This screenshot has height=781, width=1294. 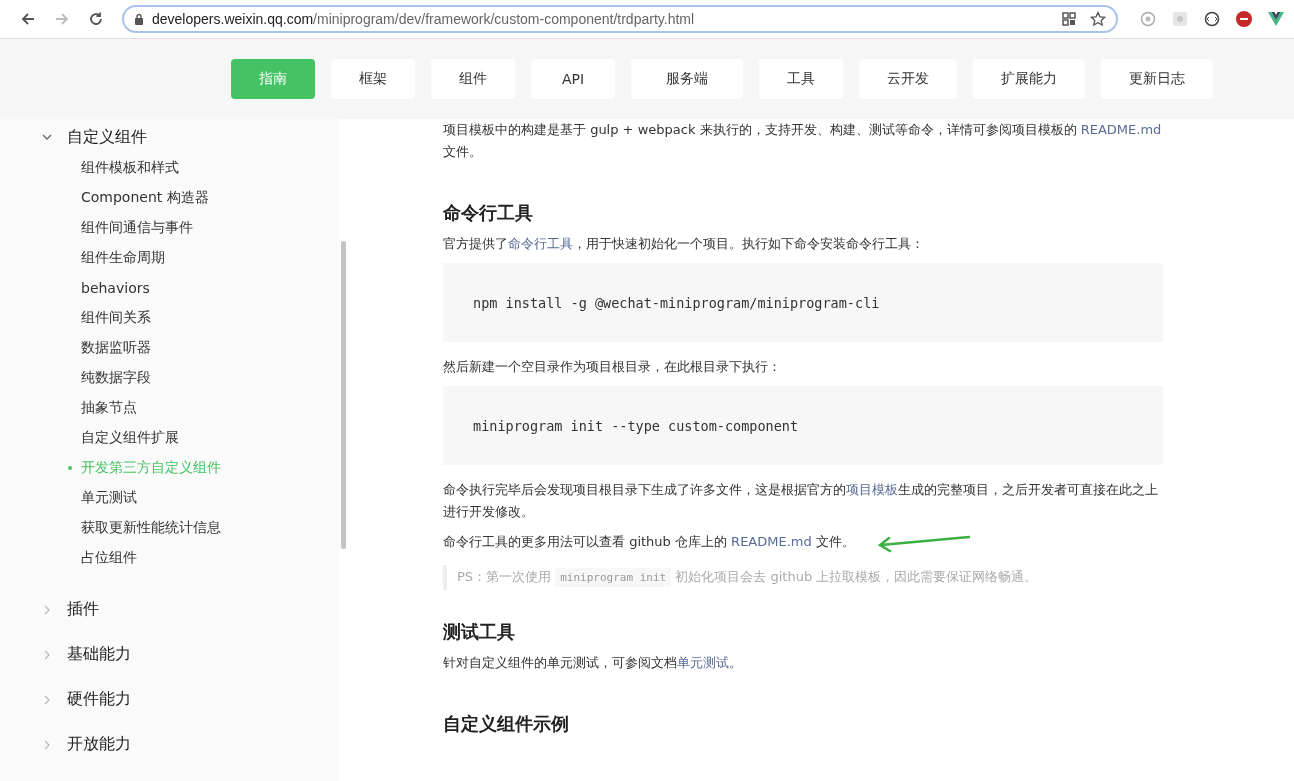 I want to click on nav-tab: 工具, so click(x=801, y=79).